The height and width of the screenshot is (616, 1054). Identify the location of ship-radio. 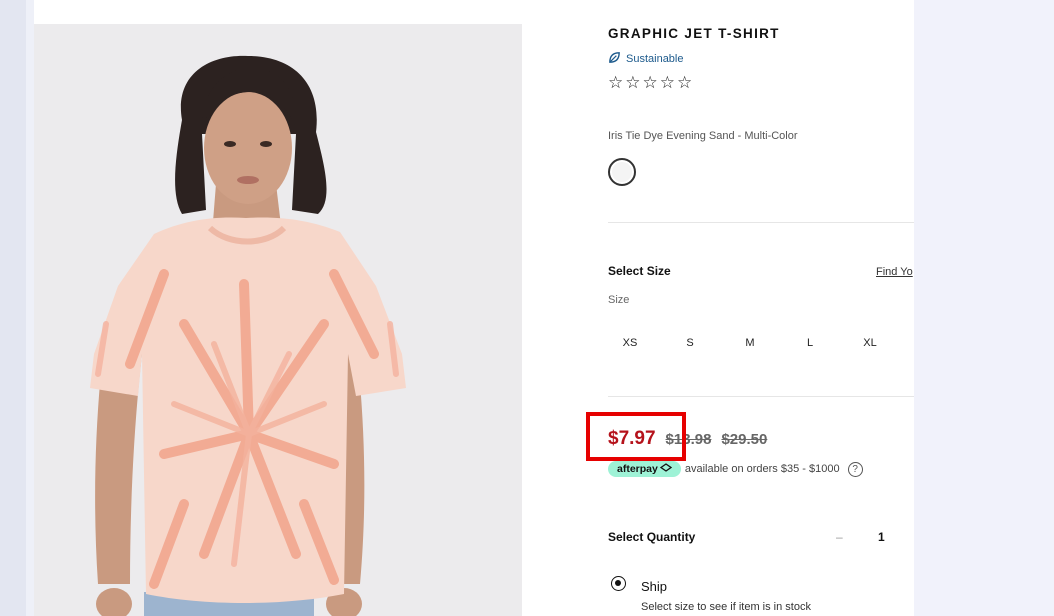
(618, 583).